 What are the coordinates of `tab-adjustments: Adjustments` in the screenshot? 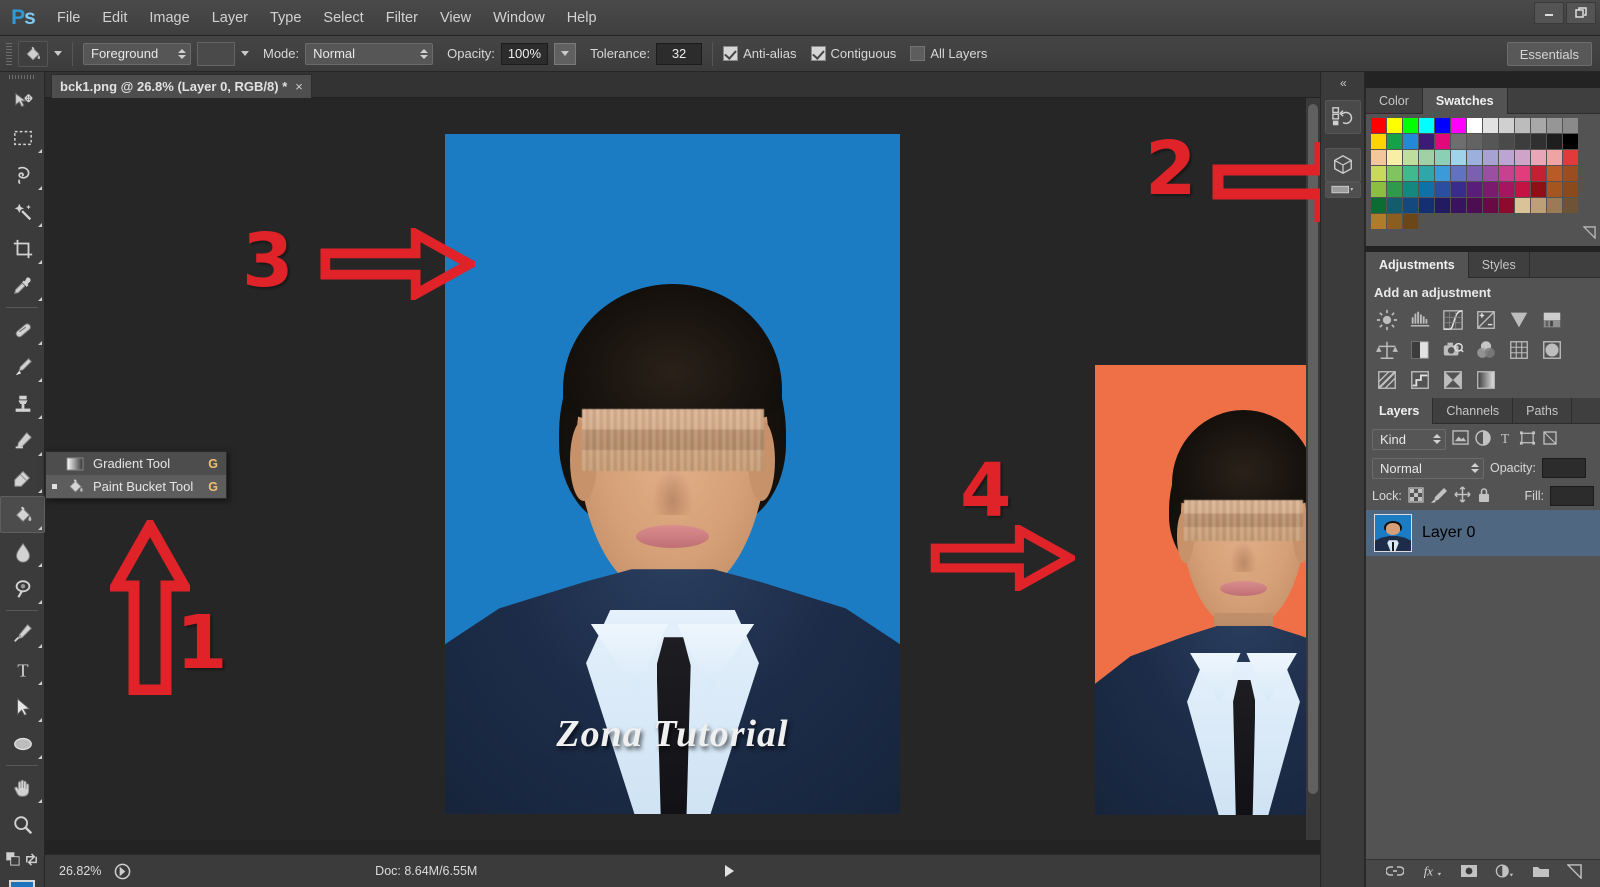 It's located at (1417, 265).